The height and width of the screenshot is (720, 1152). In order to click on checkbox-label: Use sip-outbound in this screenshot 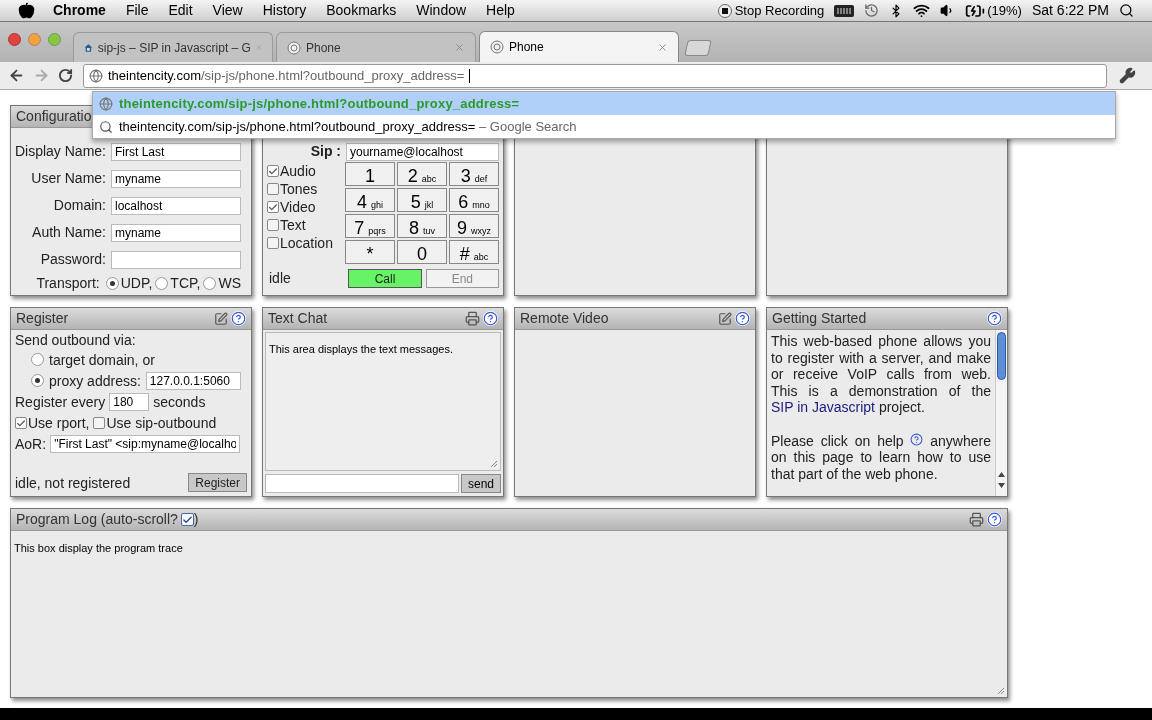, I will do `click(161, 423)`.